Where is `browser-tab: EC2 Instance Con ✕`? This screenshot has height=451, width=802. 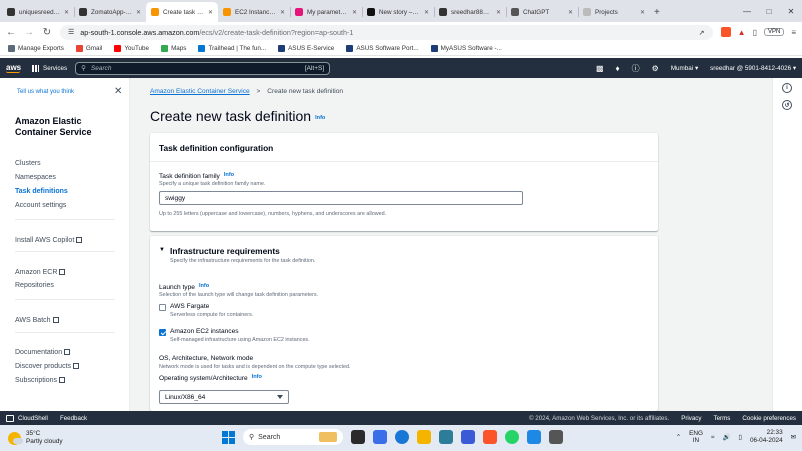 browser-tab: EC2 Instance Con ✕ is located at coordinates (254, 12).